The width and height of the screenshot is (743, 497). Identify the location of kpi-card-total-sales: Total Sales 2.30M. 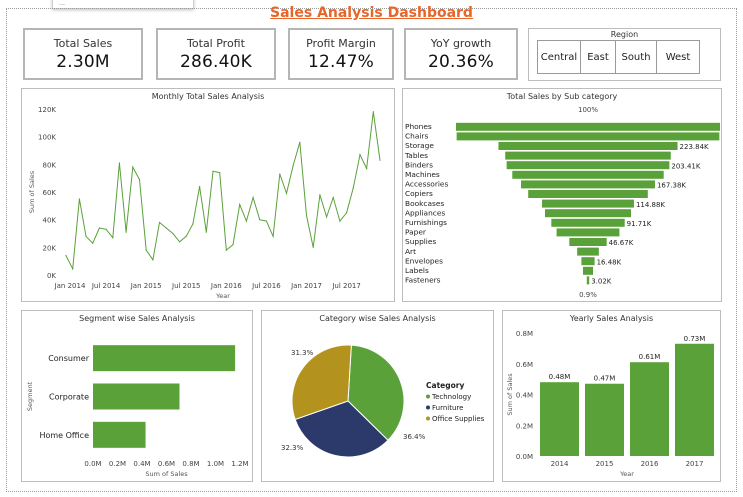
(83, 54).